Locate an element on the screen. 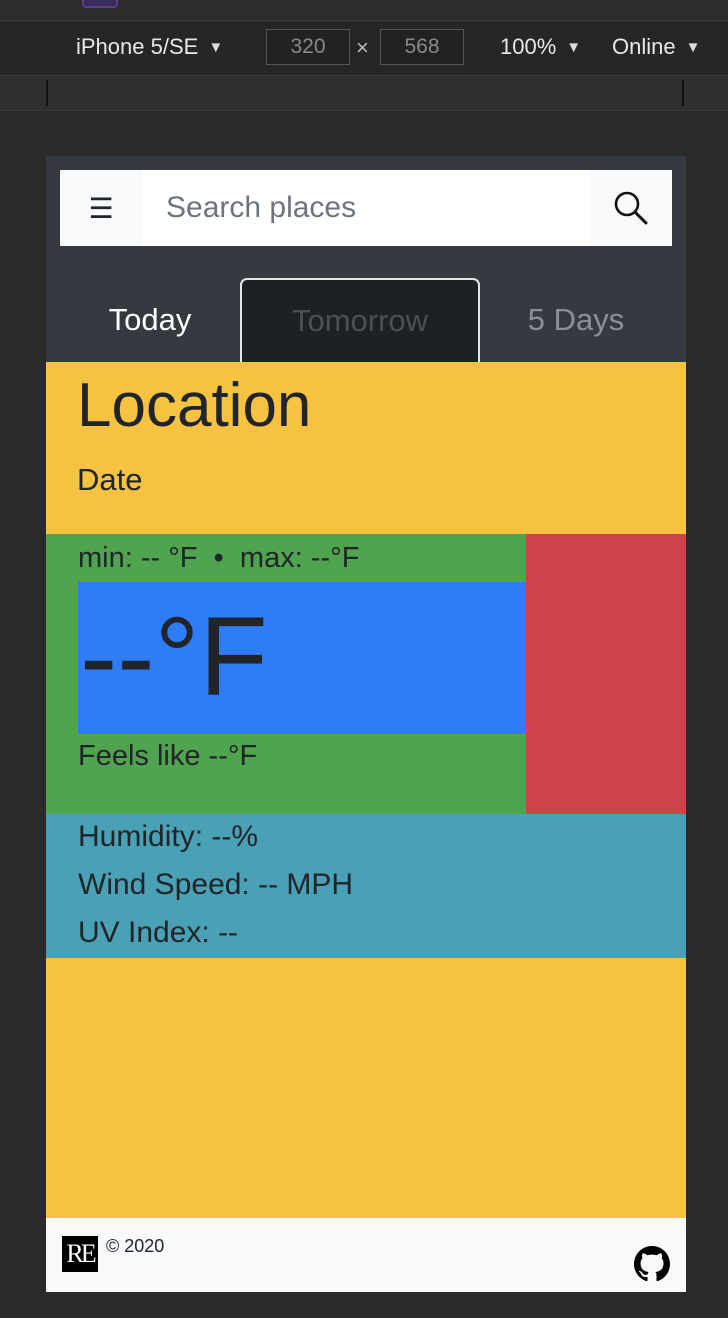 Image resolution: width=728 pixels, height=1318 pixels. humidity: Humidity: --% is located at coordinates (168, 836).